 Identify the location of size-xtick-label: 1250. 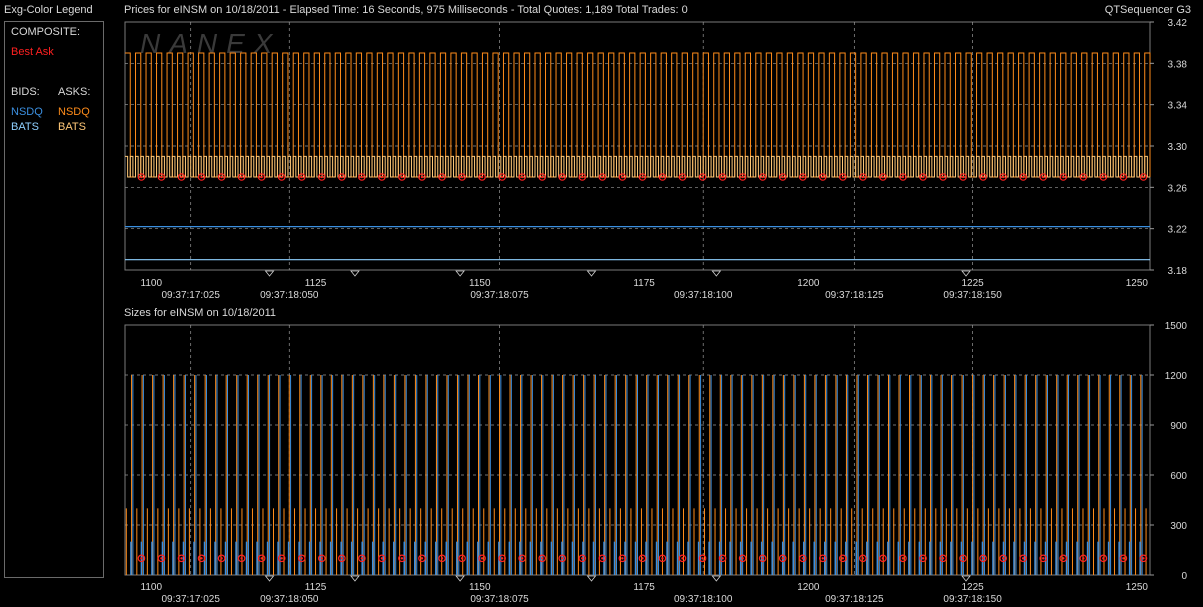
(1137, 587).